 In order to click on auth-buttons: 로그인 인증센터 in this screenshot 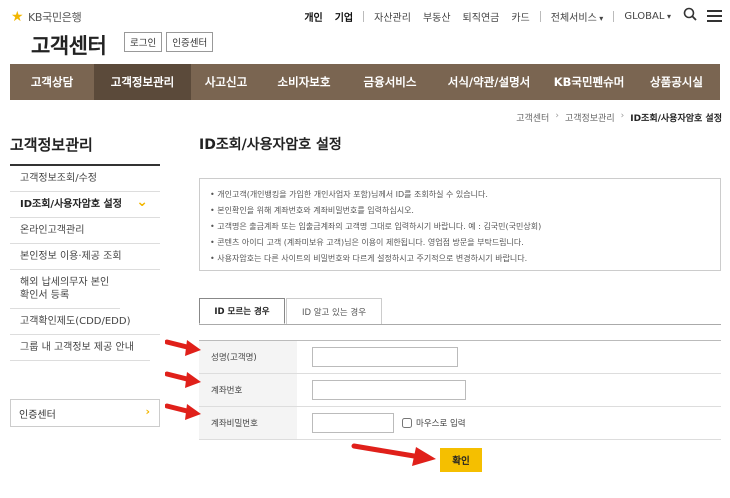, I will do `click(169, 42)`.